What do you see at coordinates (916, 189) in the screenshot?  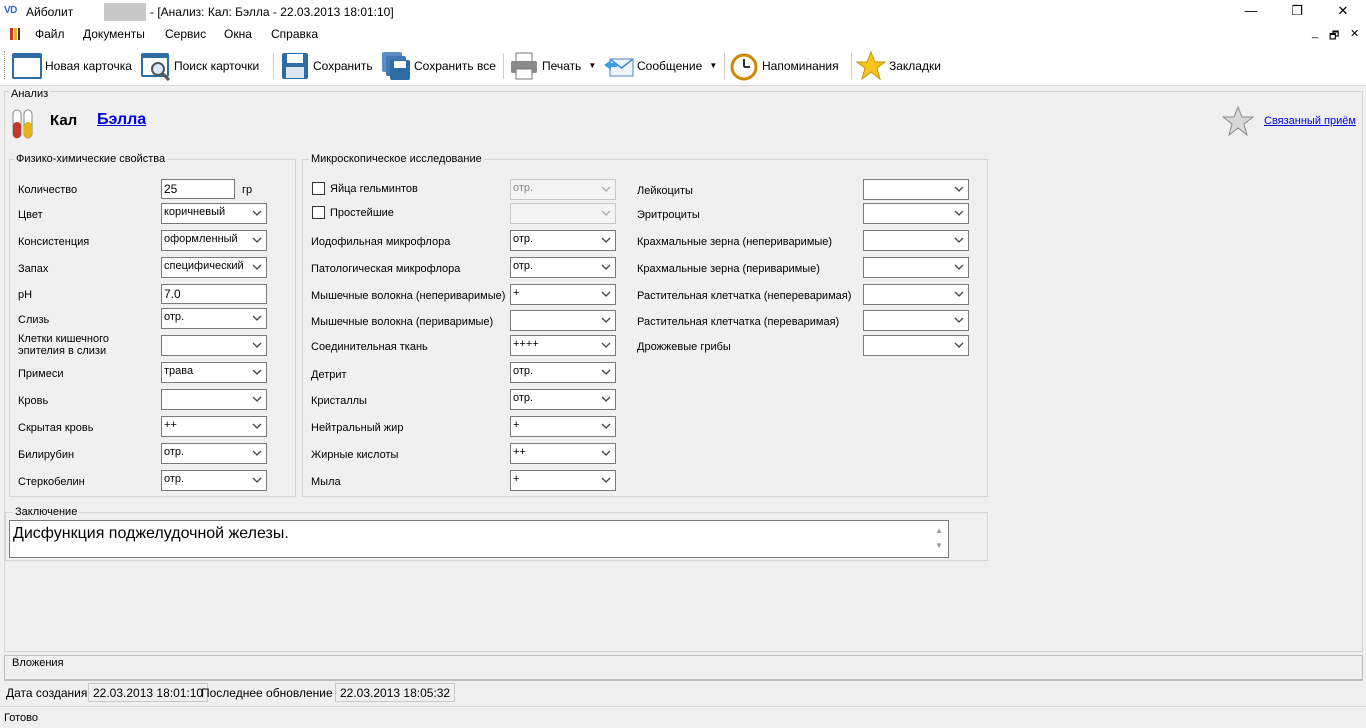 I see `leukocytes-select` at bounding box center [916, 189].